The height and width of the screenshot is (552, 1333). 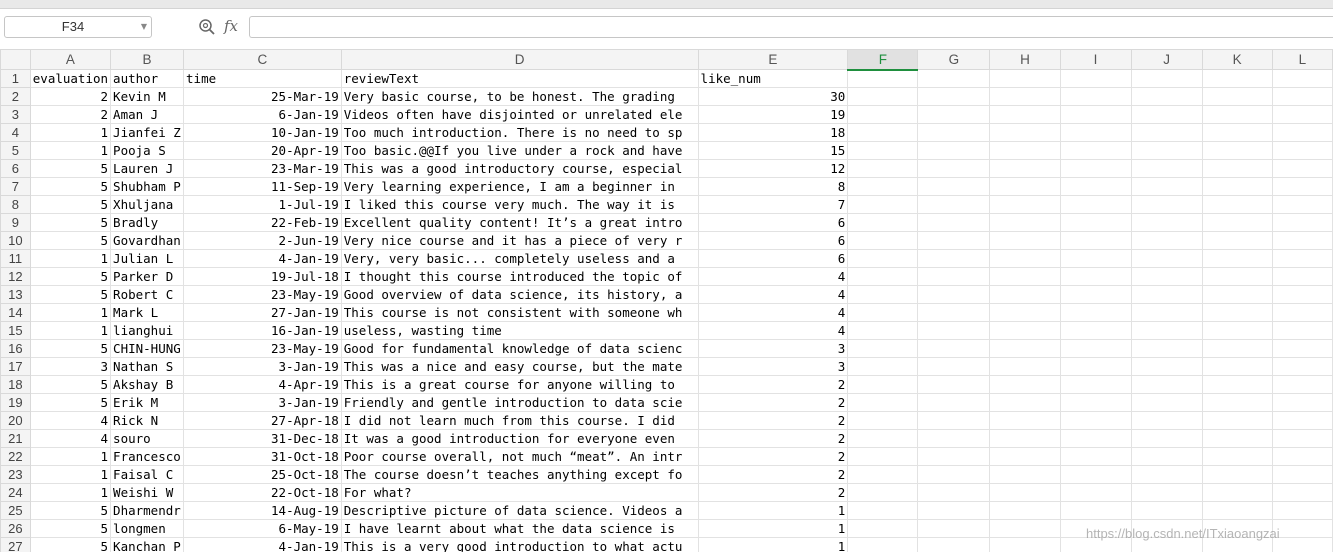 What do you see at coordinates (147, 384) in the screenshot?
I see `cell-author: Akshay B` at bounding box center [147, 384].